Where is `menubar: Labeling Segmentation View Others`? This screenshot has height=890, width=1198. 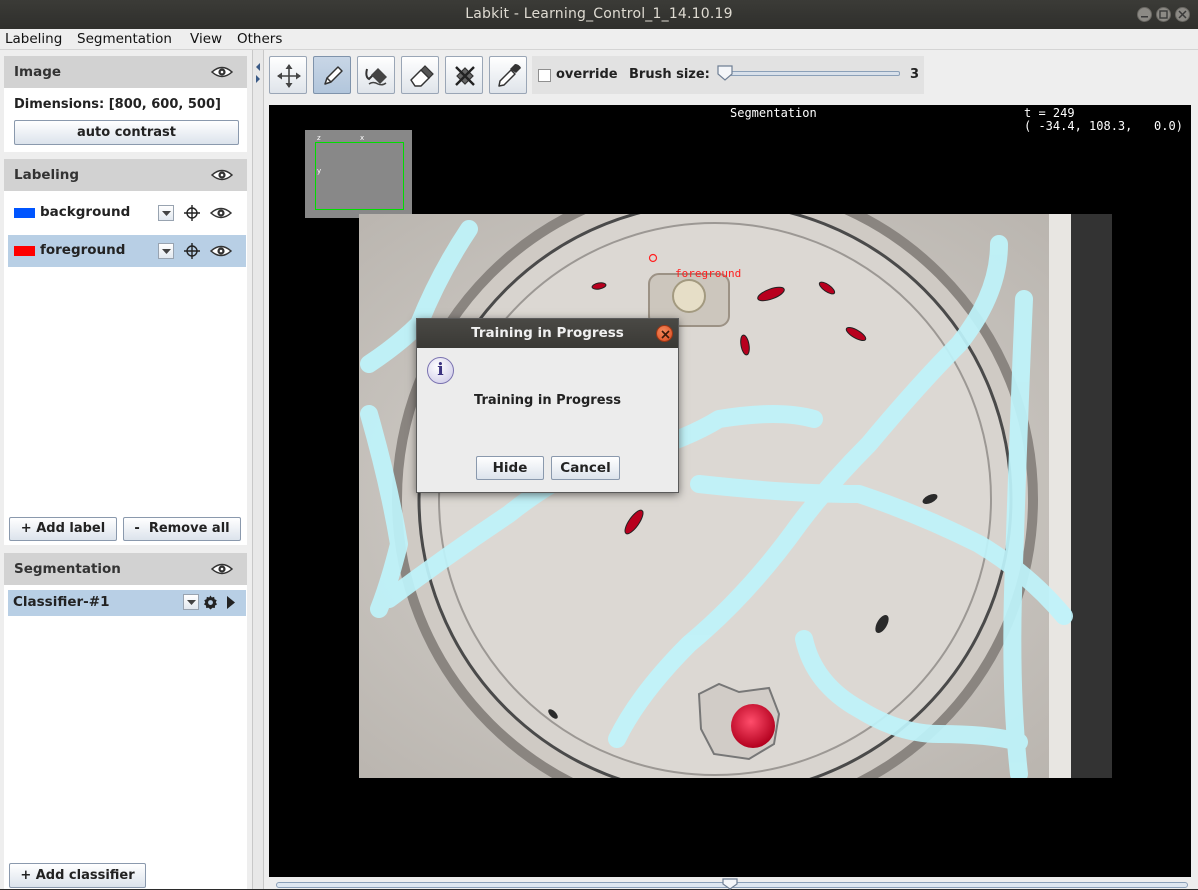
menubar: Labeling Segmentation View Others is located at coordinates (599, 39).